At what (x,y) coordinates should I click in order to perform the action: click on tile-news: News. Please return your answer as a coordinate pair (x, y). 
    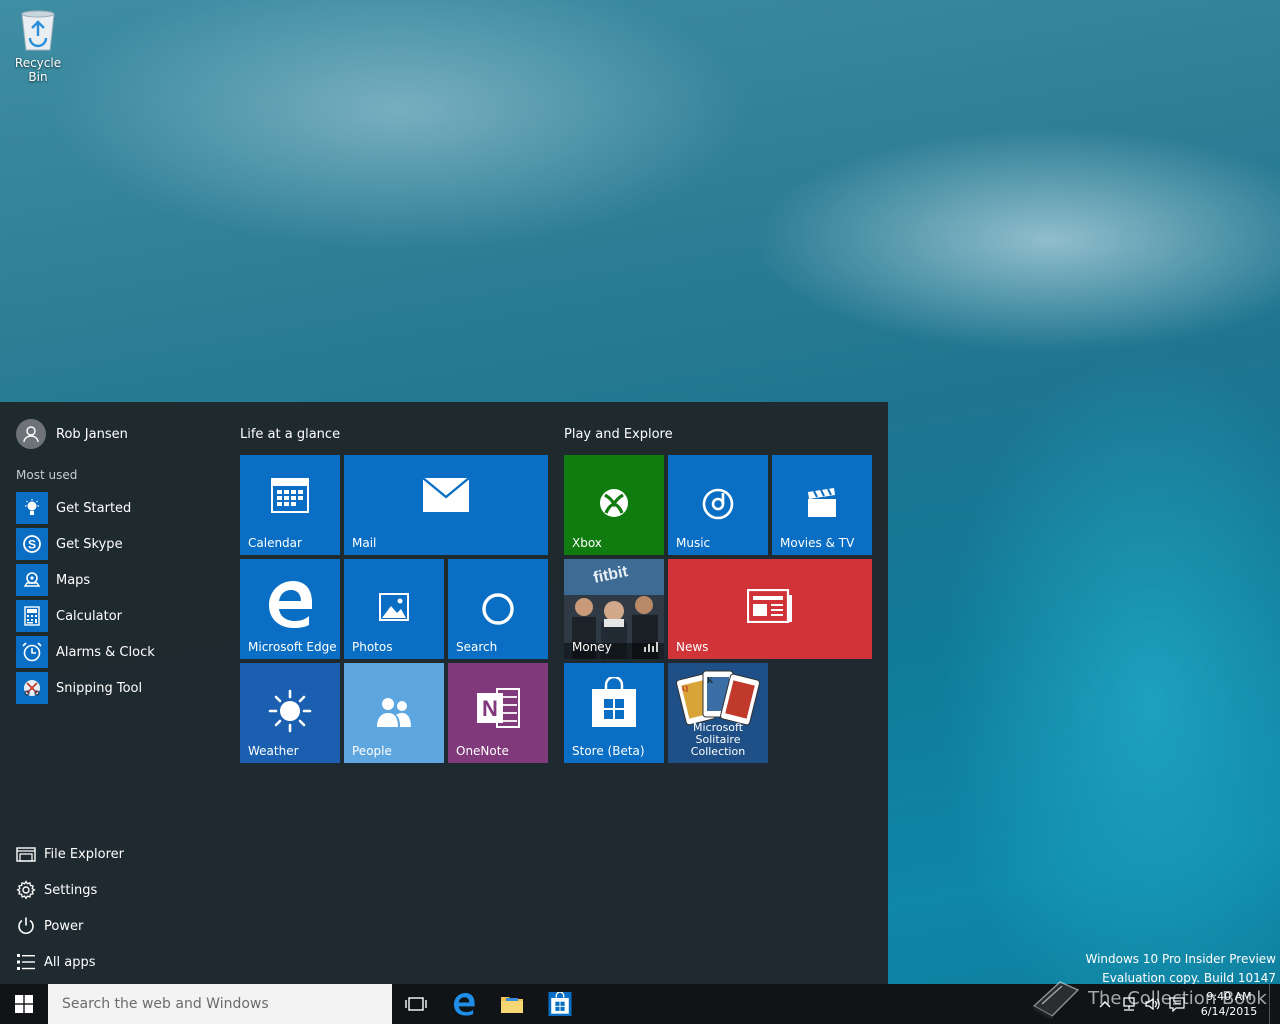
    Looking at the image, I should click on (770, 609).